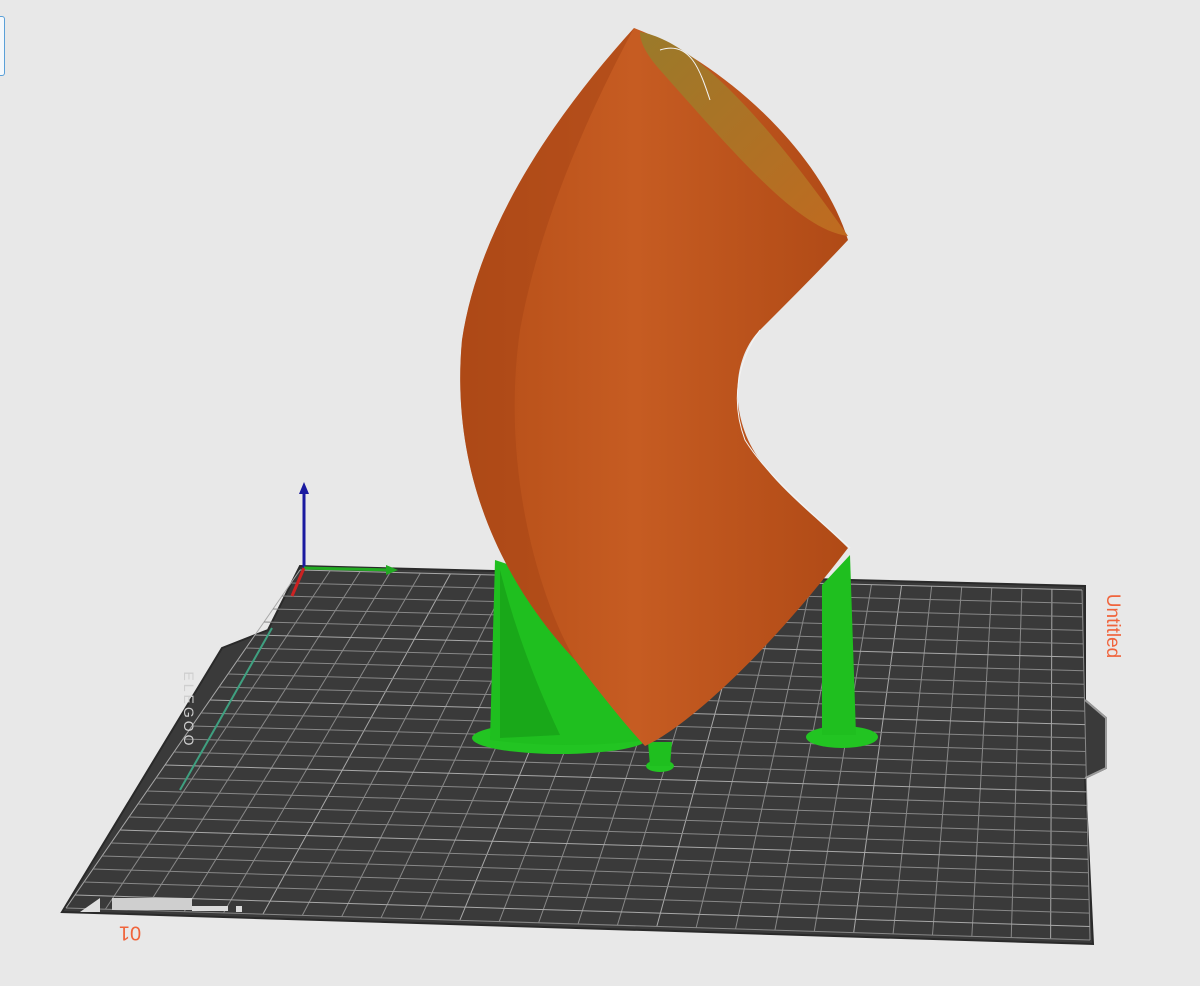 The height and width of the screenshot is (986, 1200). Describe the element at coordinates (239, 909) in the screenshot. I see `plate-label-dot` at that location.